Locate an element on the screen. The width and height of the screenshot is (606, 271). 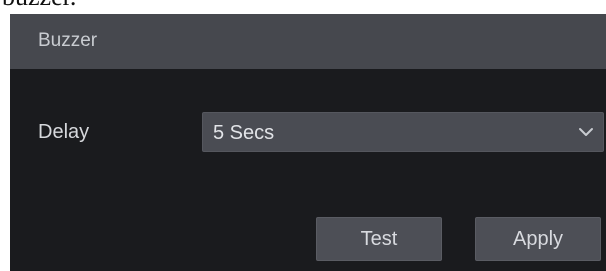
delay-select: 5 Secs is located at coordinates (403, 132).